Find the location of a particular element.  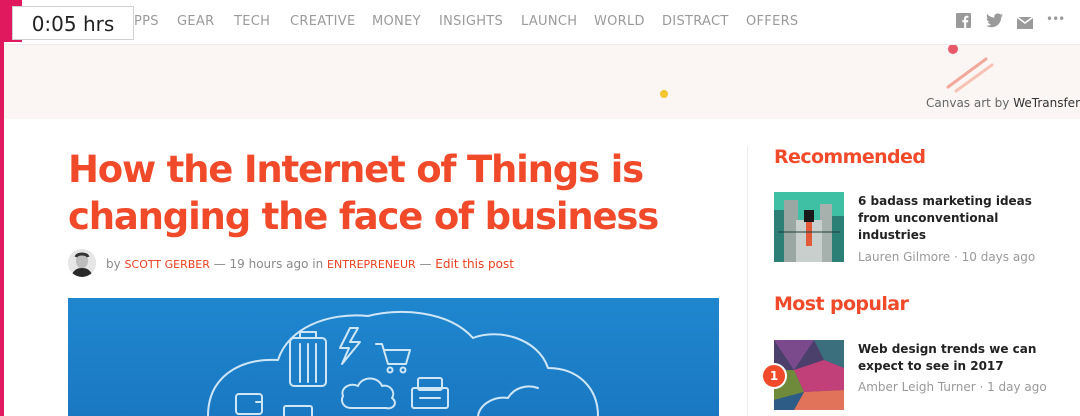

nav-item-insights: INSIGHTS is located at coordinates (471, 21).